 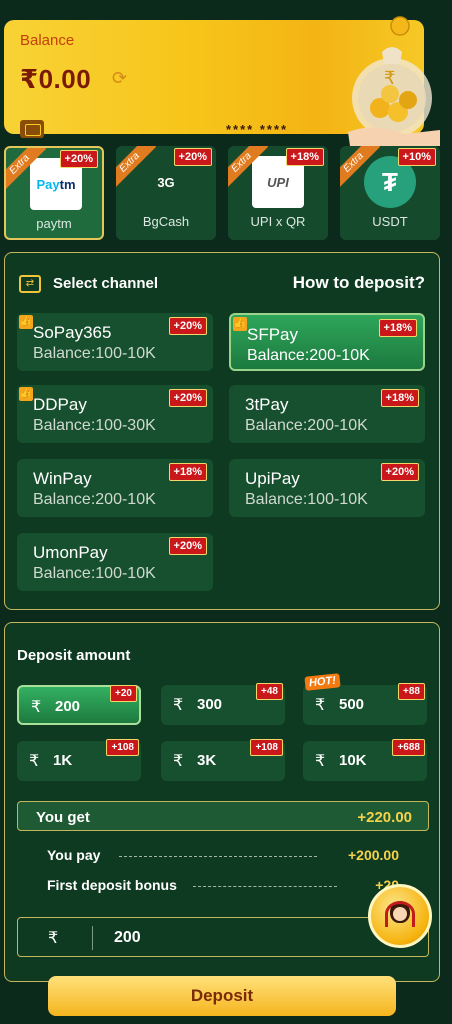 What do you see at coordinates (106, 283) in the screenshot?
I see `select-channel-label: Select channel` at bounding box center [106, 283].